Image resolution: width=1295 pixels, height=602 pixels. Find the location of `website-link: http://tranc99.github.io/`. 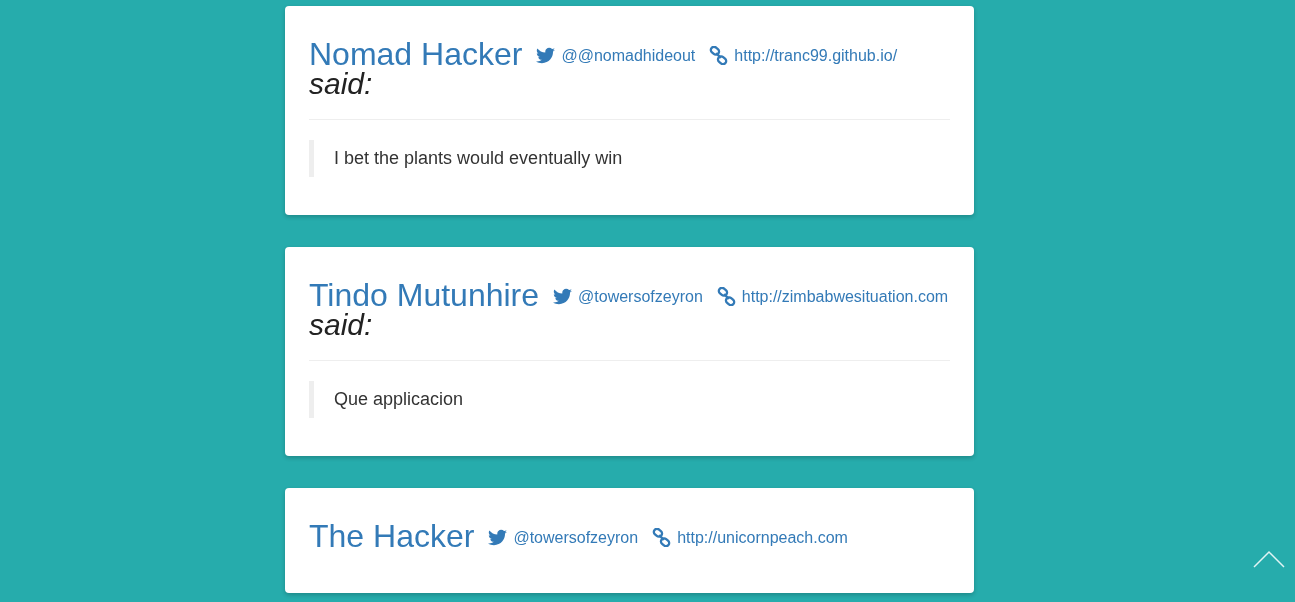

website-link: http://tranc99.github.io/ is located at coordinates (803, 55).